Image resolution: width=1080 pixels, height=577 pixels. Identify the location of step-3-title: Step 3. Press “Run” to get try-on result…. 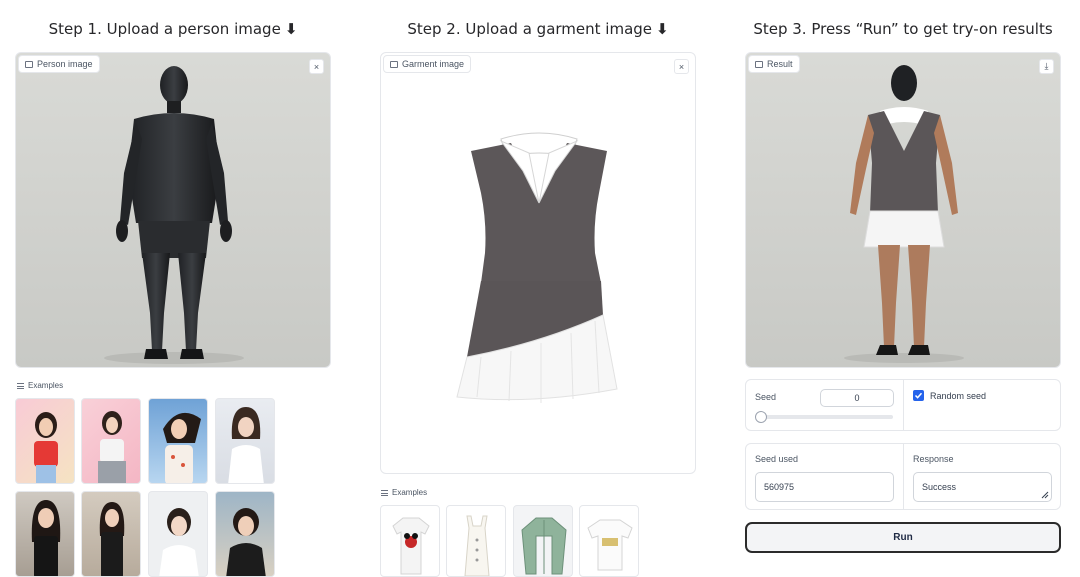
(903, 29).